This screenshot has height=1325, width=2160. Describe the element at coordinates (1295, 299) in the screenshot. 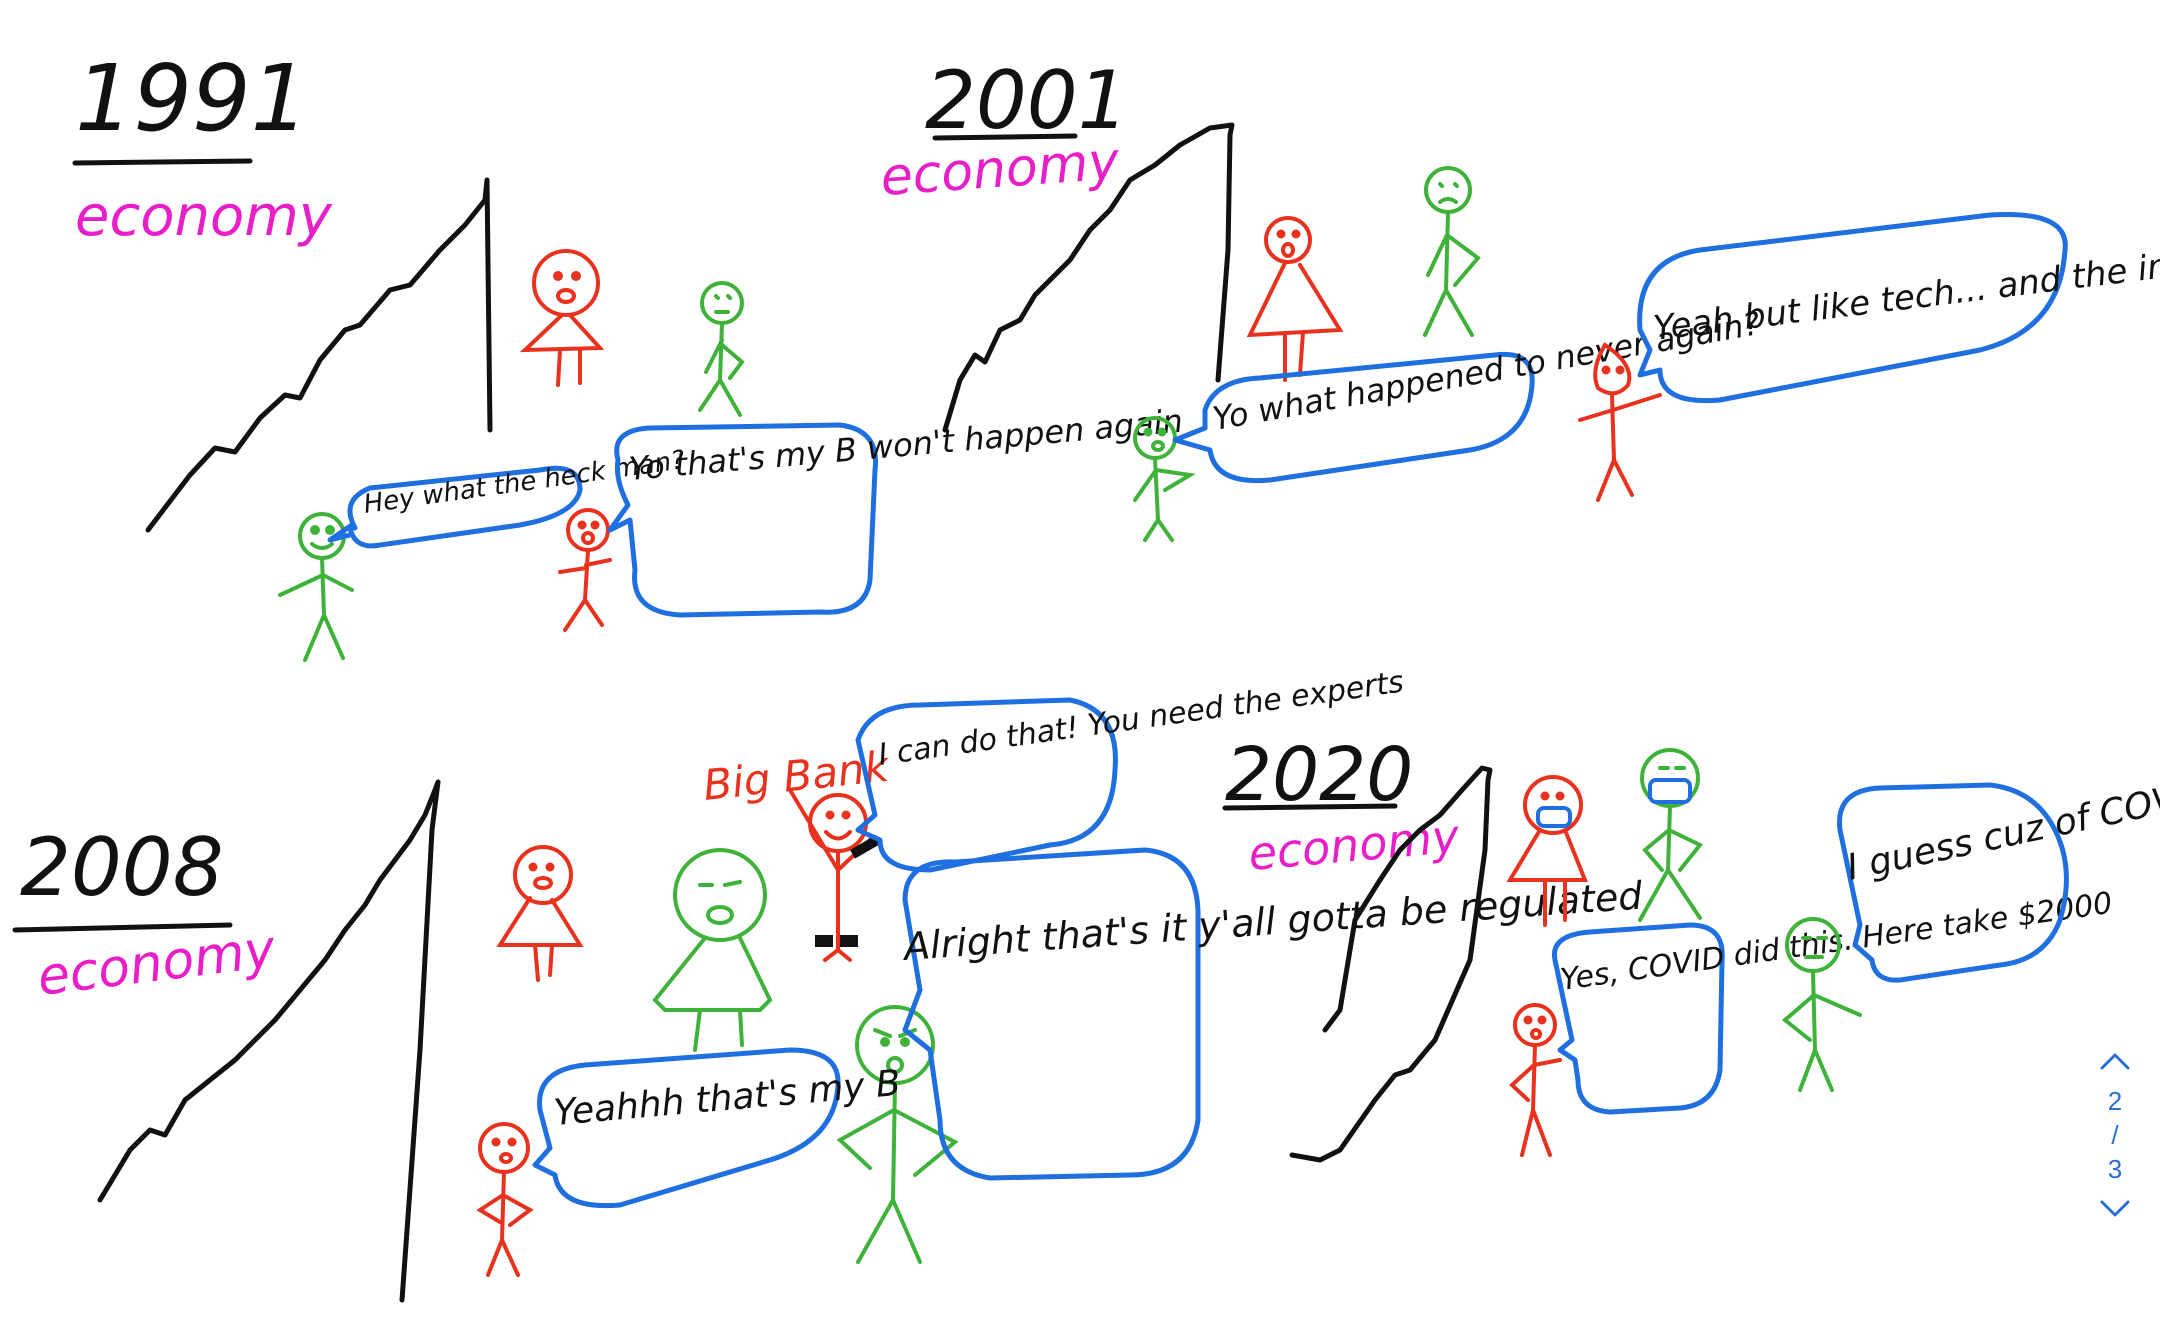

I see `red-person-2001-a` at that location.